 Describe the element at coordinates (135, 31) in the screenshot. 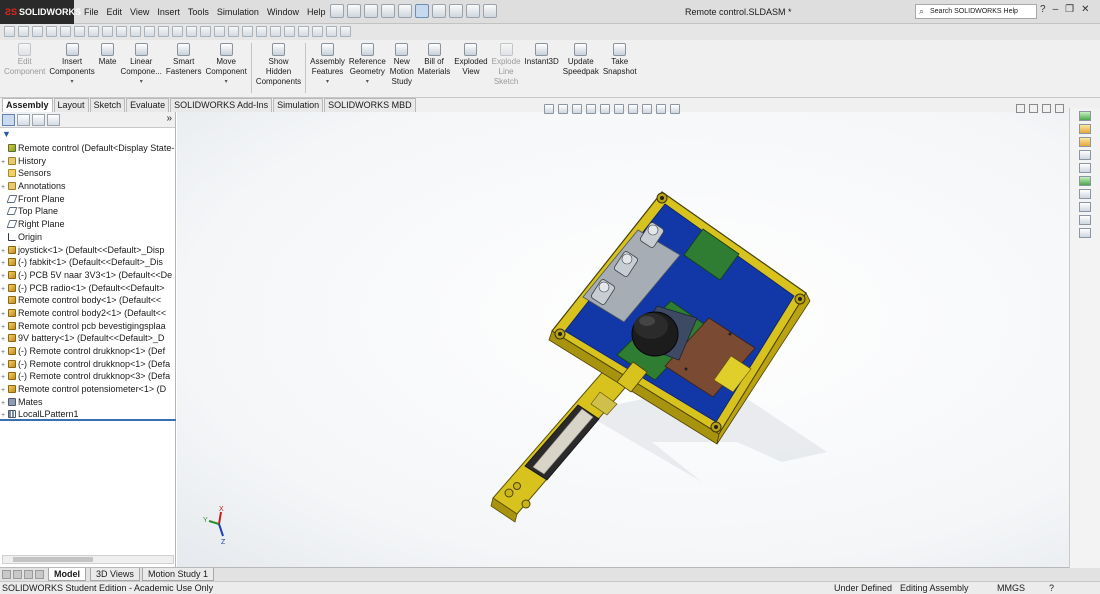

I see `smart-dim-icon` at that location.